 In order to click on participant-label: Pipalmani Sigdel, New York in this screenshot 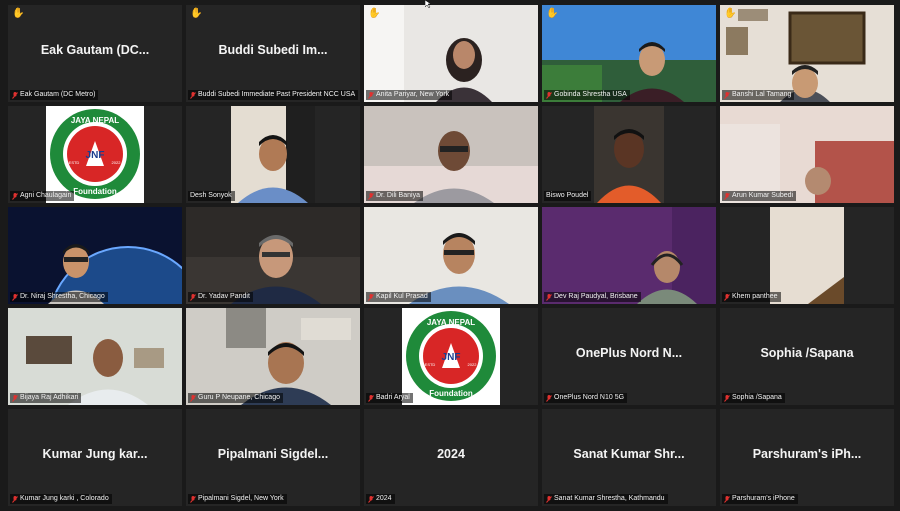, I will do `click(237, 499)`.